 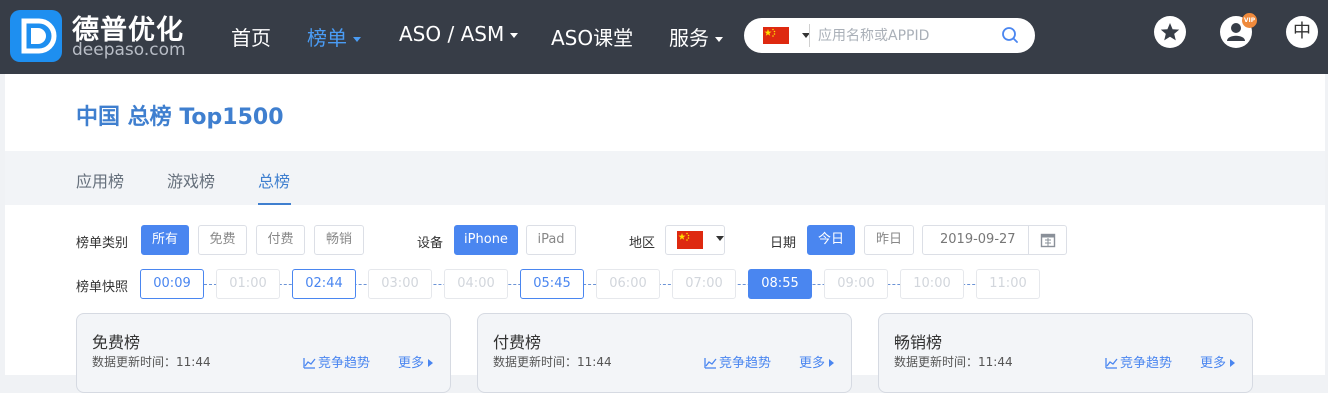 What do you see at coordinates (452, 34) in the screenshot?
I see `nav-aso-asm-label: ASO / ASM` at bounding box center [452, 34].